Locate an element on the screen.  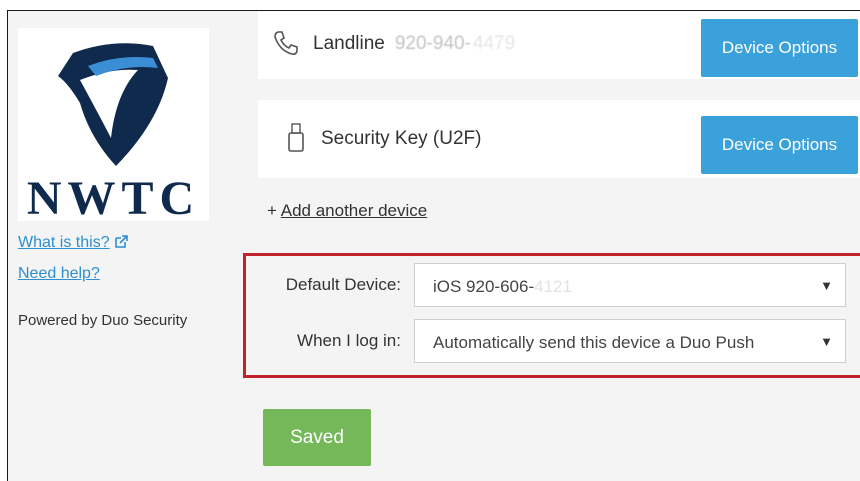
usb-key-icon is located at coordinates (296, 140).